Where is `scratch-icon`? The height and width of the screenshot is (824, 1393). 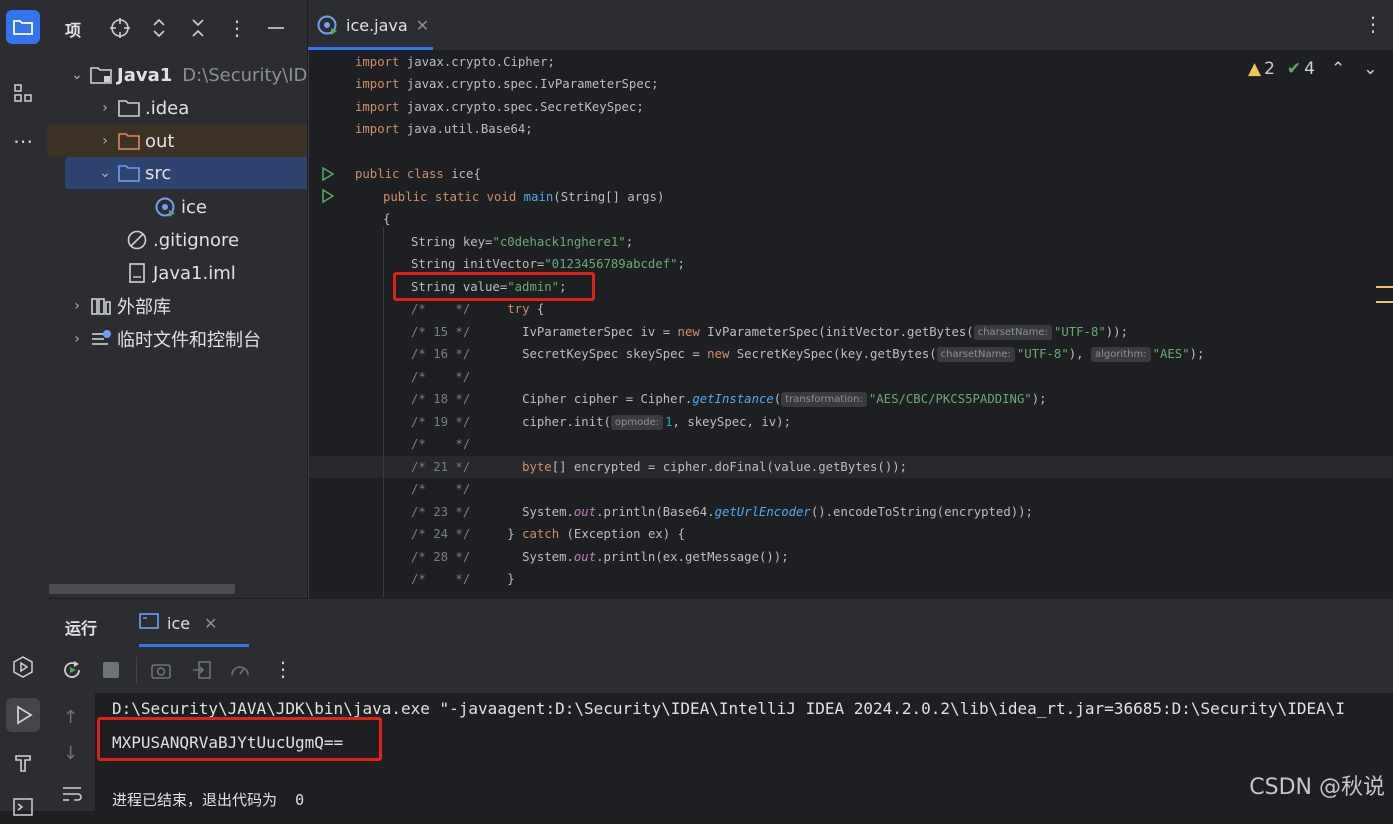
scratch-icon is located at coordinates (101, 339).